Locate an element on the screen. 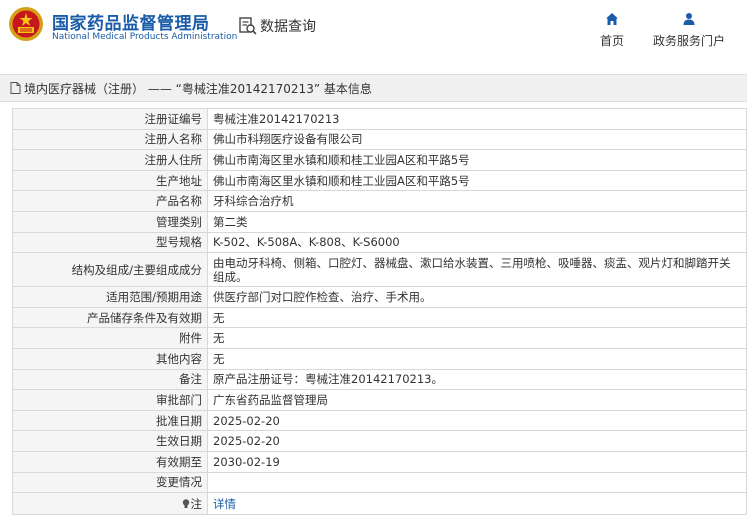  table-row: 审批部门 广东省药品监督管理局 is located at coordinates (379, 400).